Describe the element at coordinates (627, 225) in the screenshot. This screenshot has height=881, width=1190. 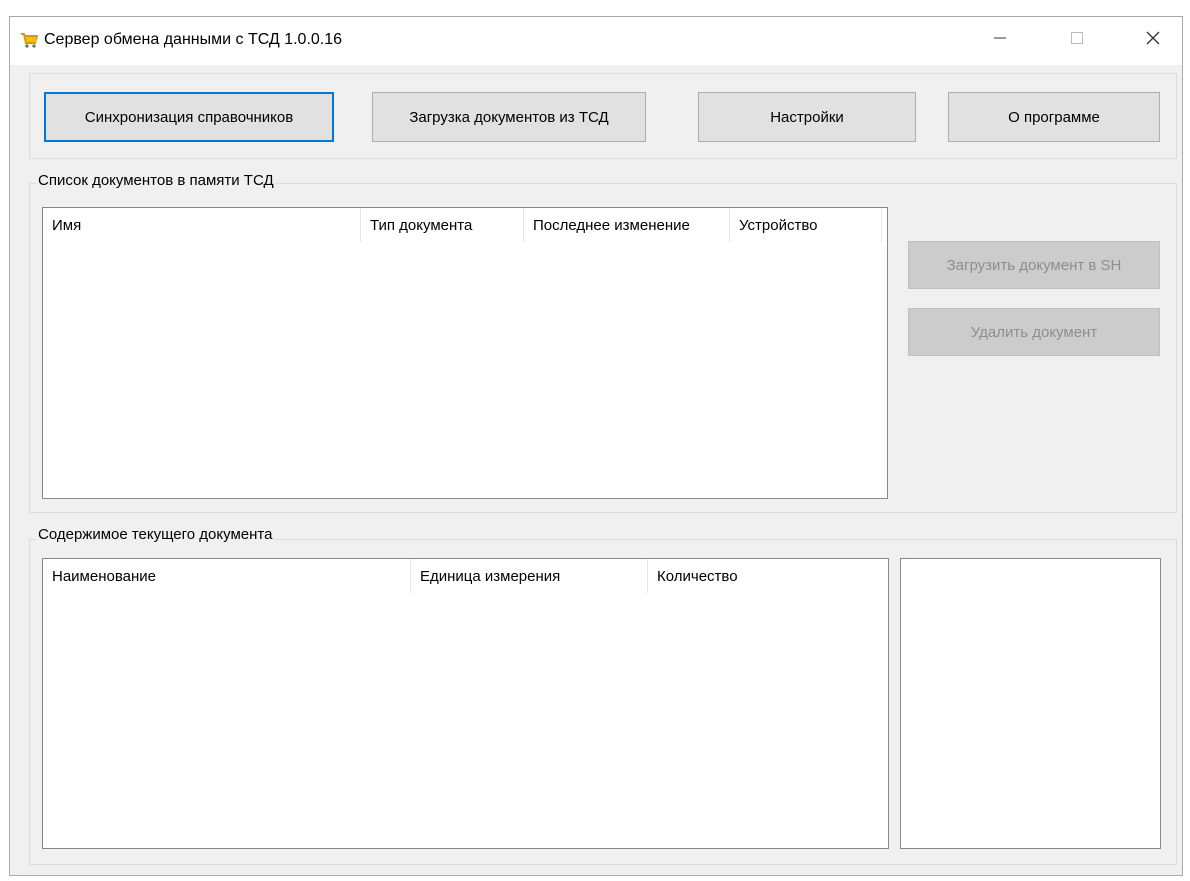
I see `column-header-last-modified: Последнее изменение` at that location.